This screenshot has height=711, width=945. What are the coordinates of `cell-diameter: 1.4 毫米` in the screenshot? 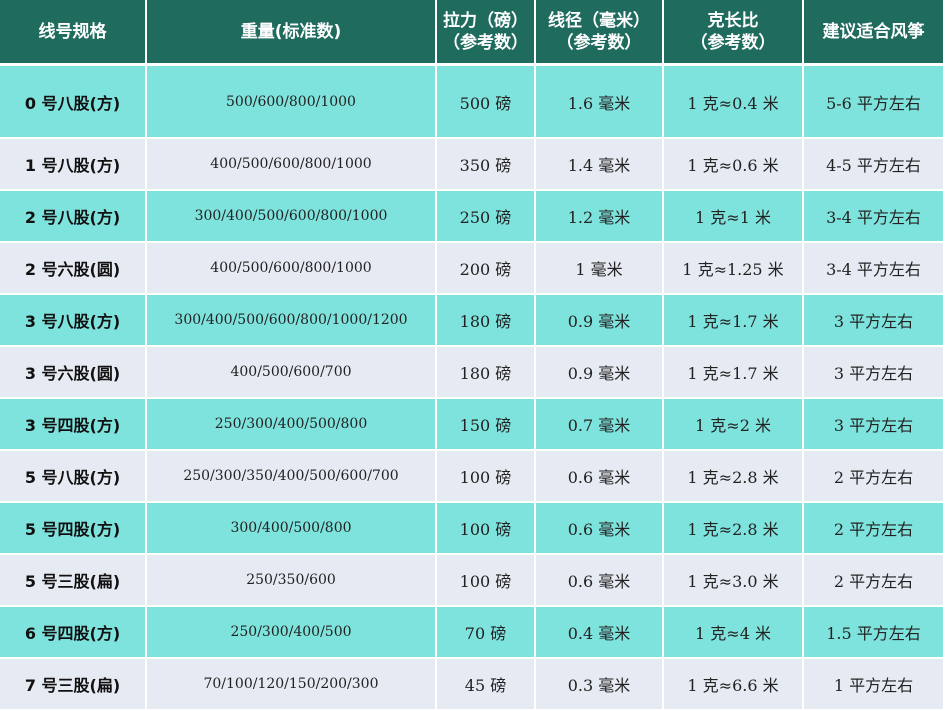 It's located at (600, 165).